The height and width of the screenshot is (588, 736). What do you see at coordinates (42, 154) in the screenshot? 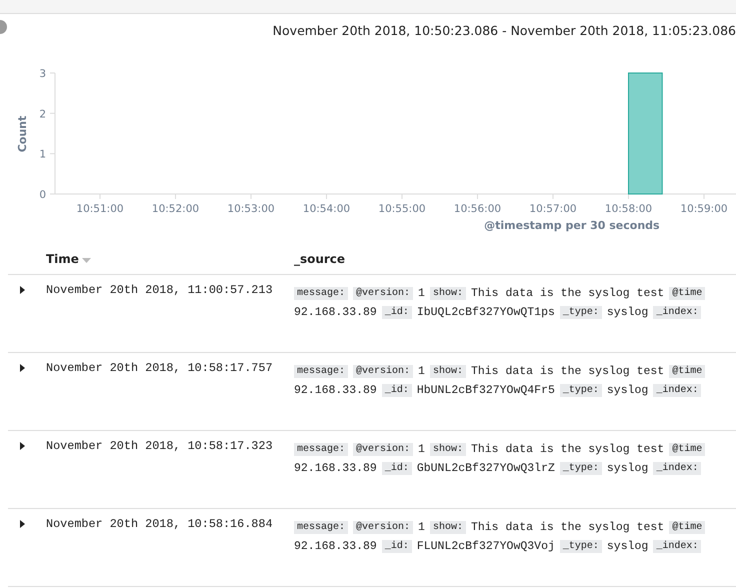
I see `y-tick-label: 1` at bounding box center [42, 154].